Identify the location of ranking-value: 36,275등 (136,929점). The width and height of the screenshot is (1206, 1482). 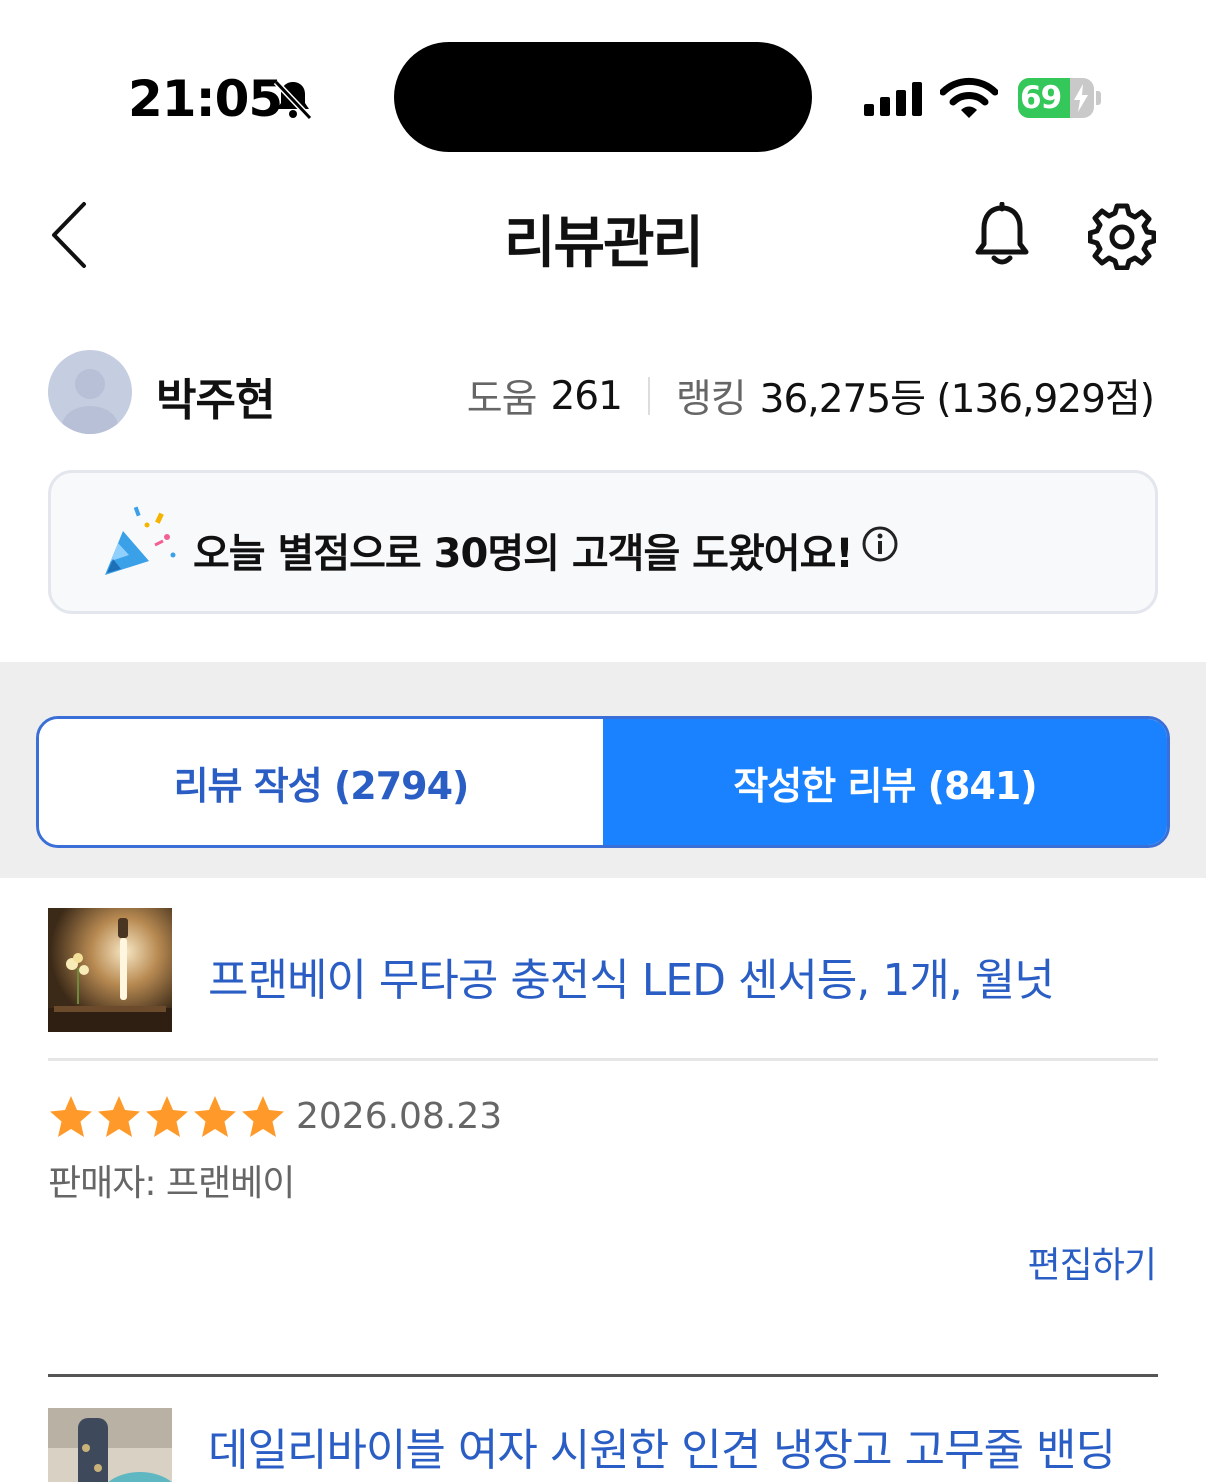
(957, 399).